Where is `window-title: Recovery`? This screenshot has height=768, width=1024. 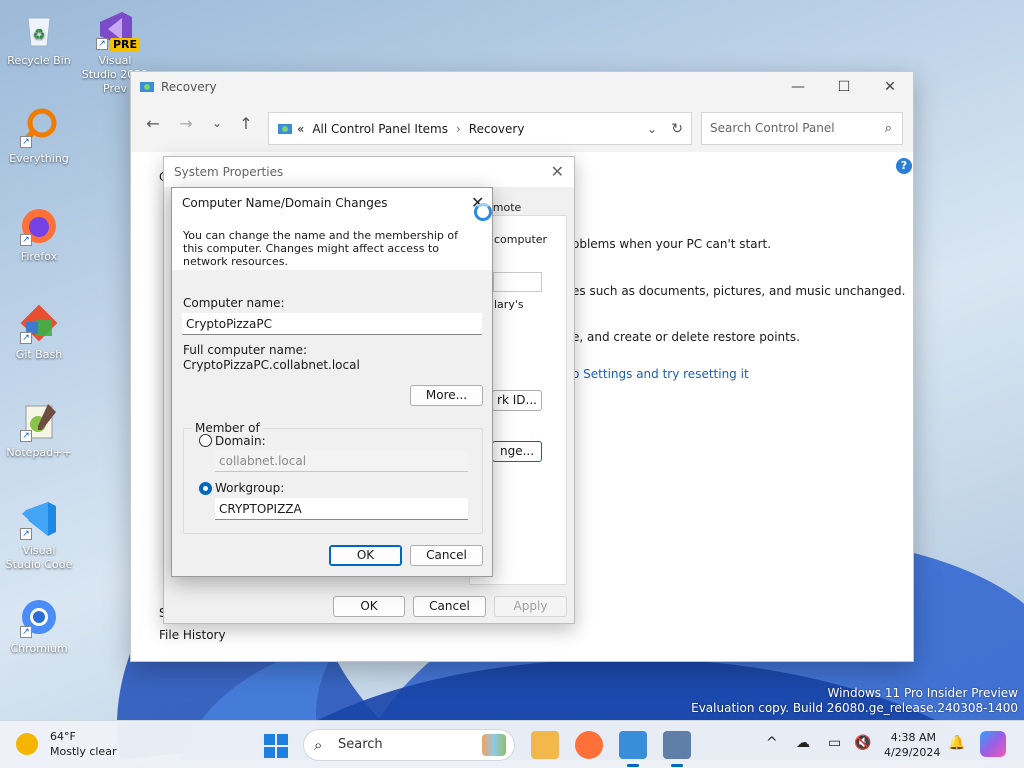
window-title: Recovery is located at coordinates (189, 87).